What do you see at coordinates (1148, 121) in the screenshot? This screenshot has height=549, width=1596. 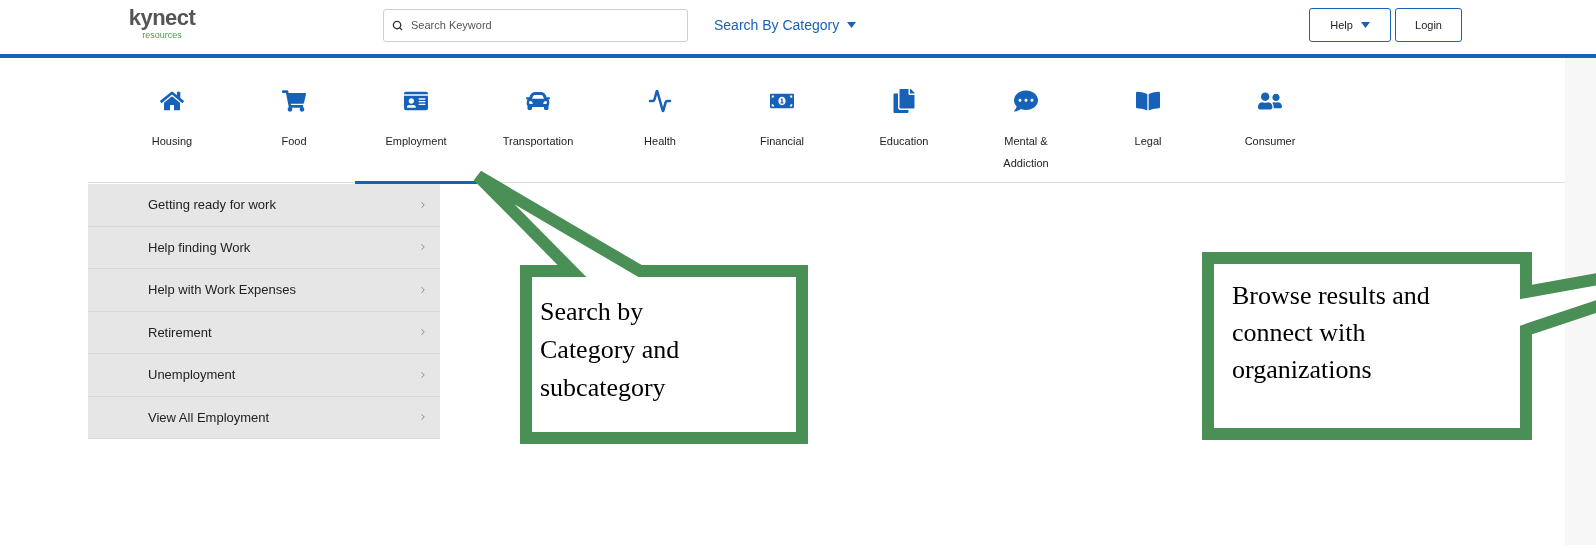 I see `category-tab: Legal` at bounding box center [1148, 121].